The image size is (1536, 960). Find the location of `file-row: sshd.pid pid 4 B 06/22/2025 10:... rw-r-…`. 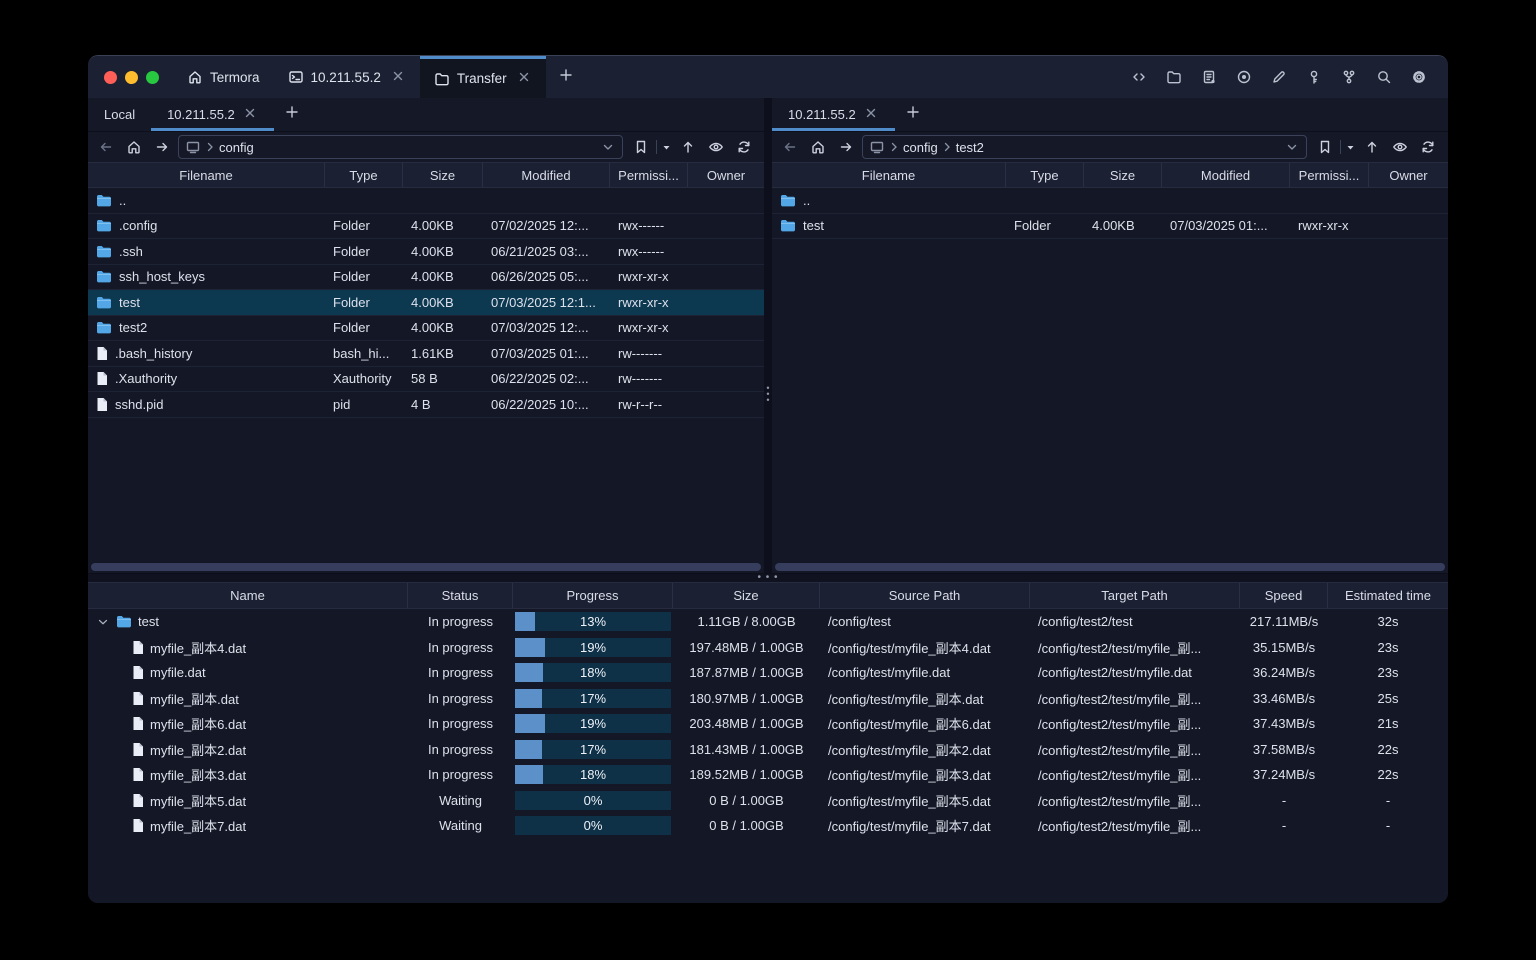

file-row: sshd.pid pid 4 B 06/22/2025 10:... rw-r-… is located at coordinates (426, 405).